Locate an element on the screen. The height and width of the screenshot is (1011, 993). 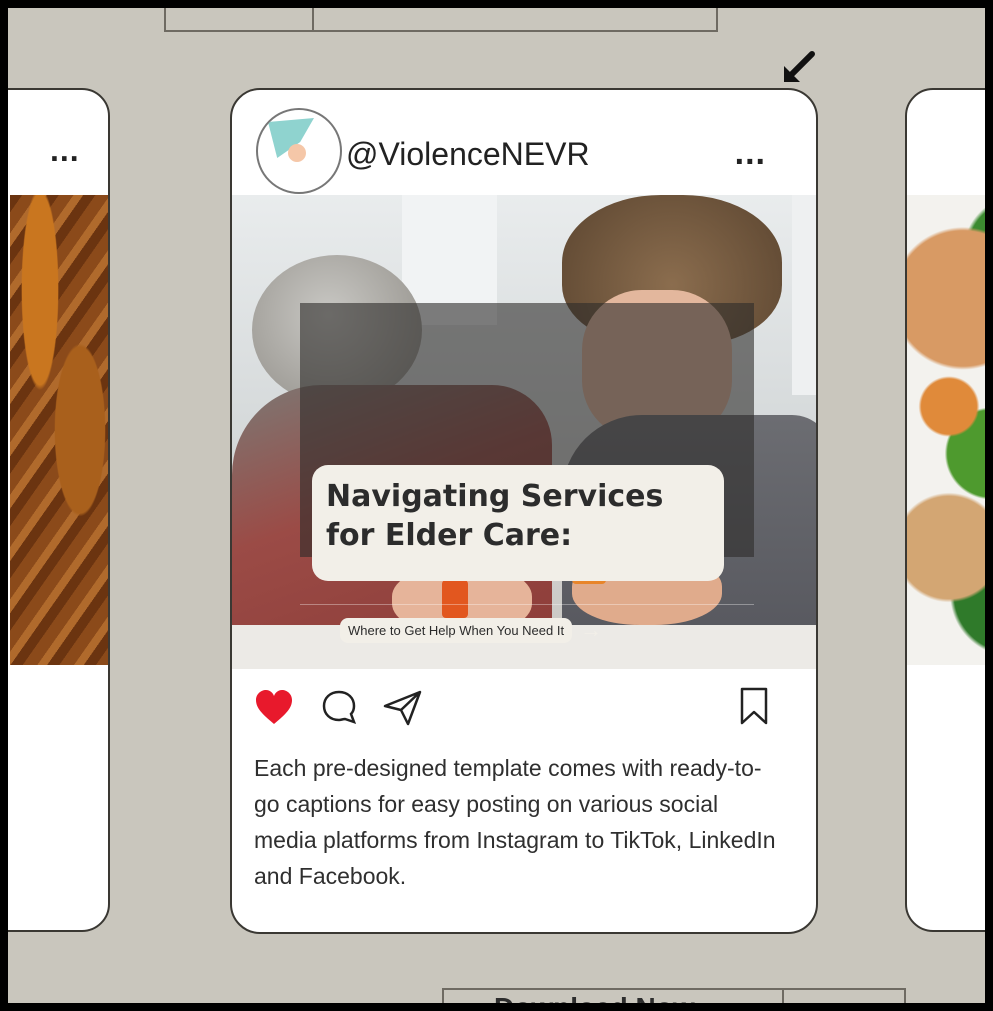
heart-icon is located at coordinates (274, 707).